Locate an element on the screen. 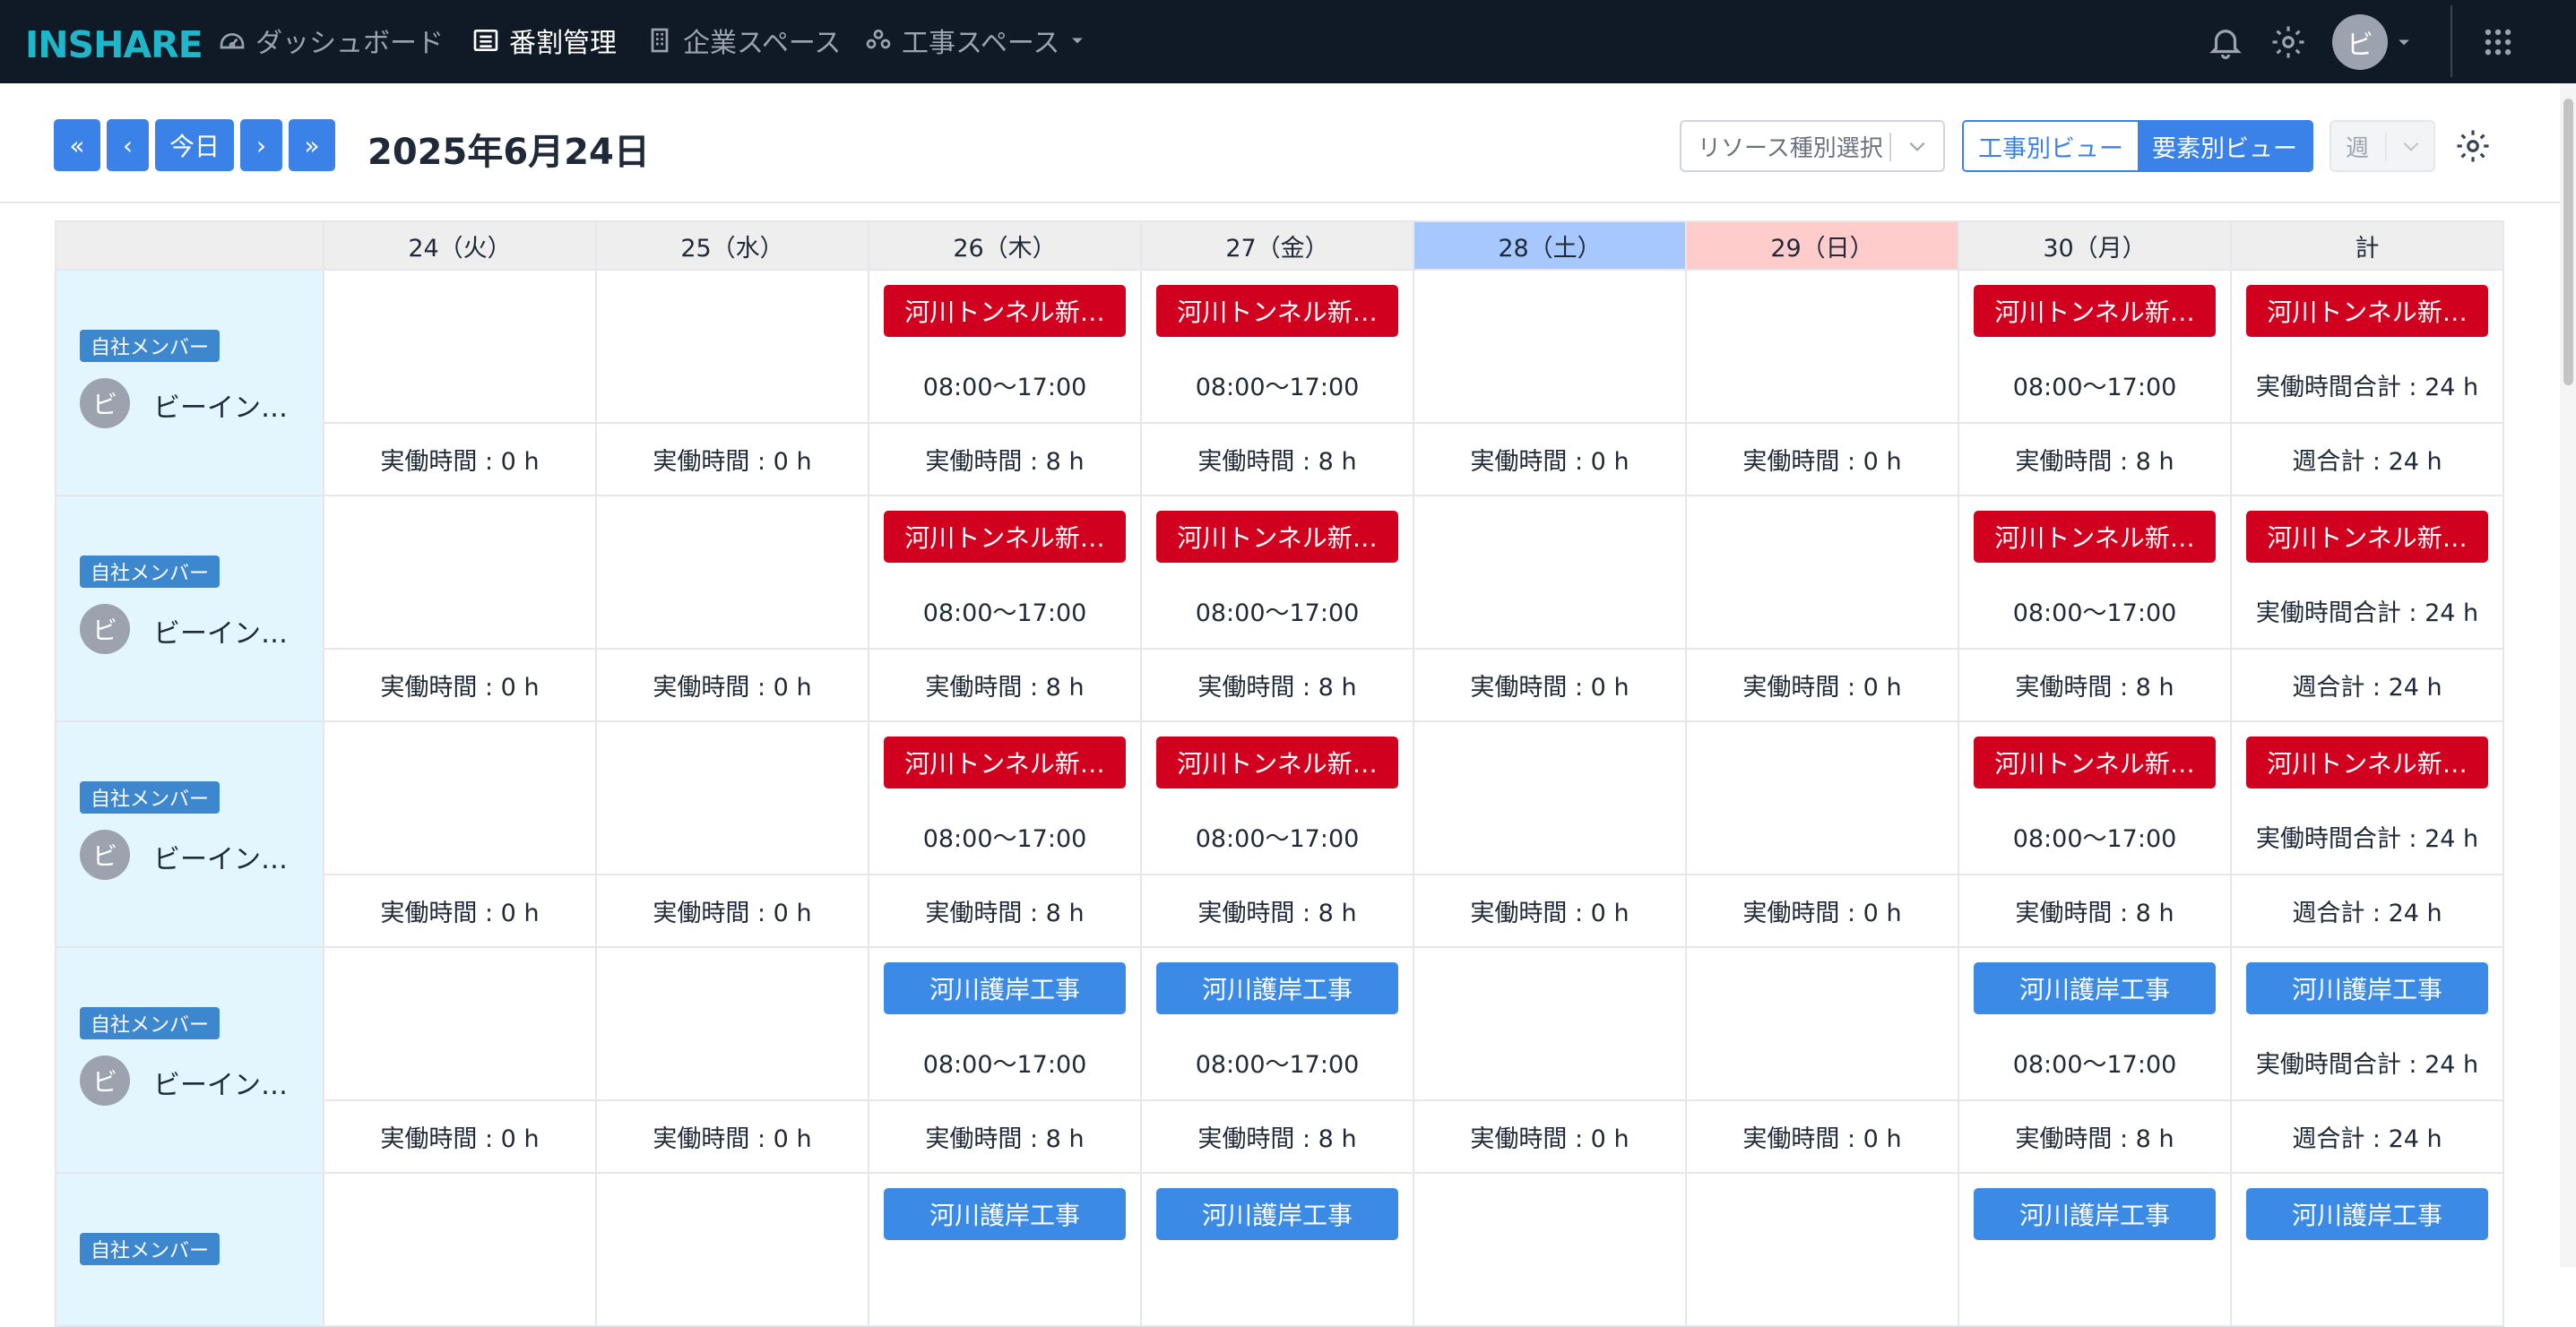 Image resolution: width=2576 pixels, height=1327 pixels. nav-company-space: 企業スペース is located at coordinates (743, 40).